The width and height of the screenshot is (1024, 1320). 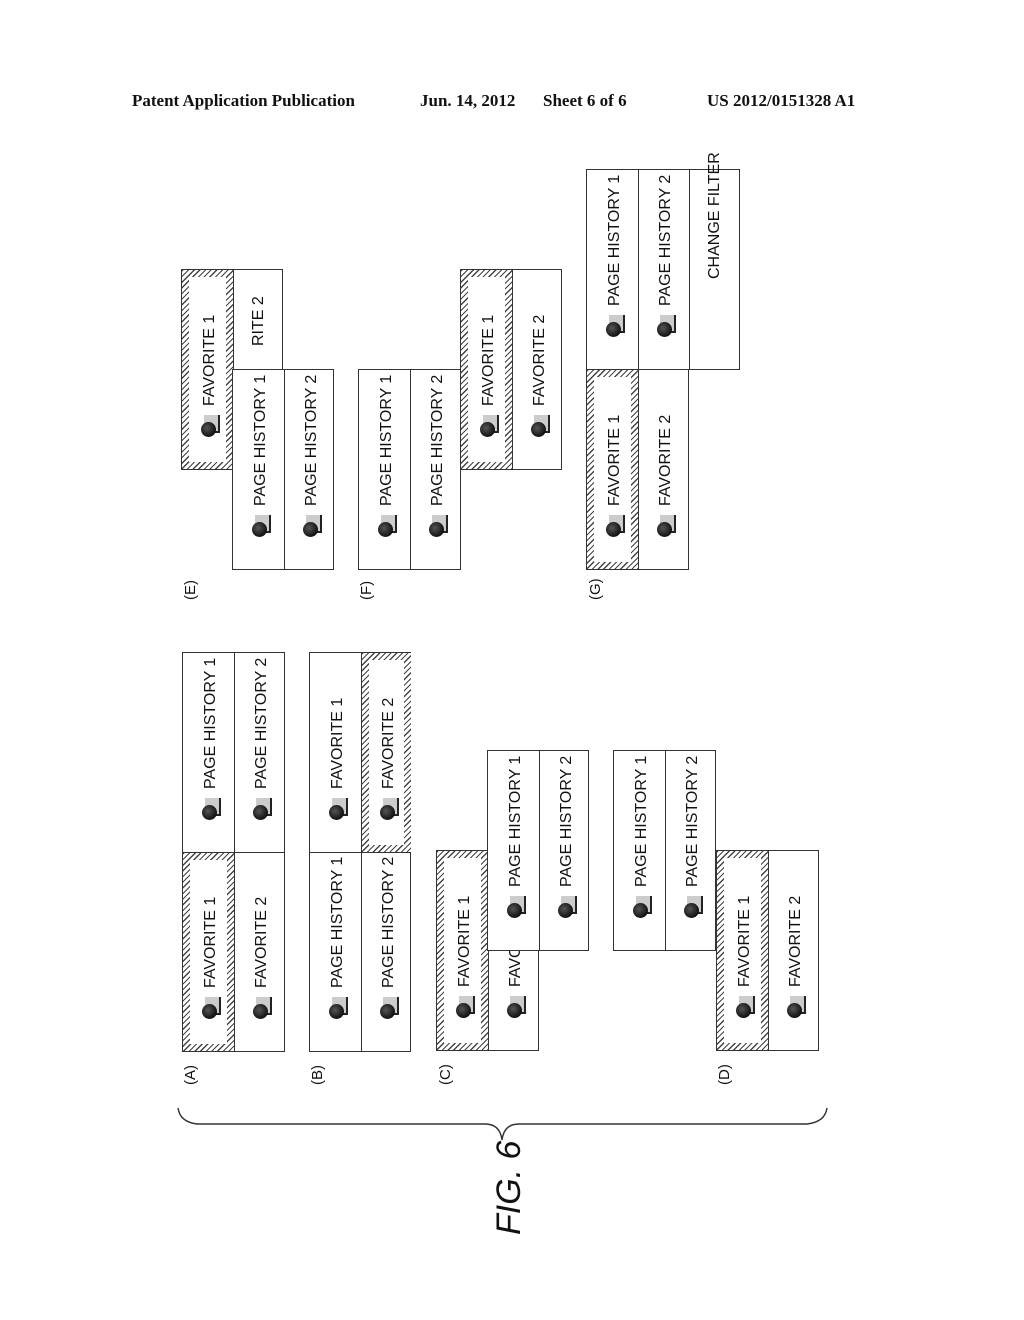 I want to click on figure-title: FIG. 6, so click(x=509, y=1187).